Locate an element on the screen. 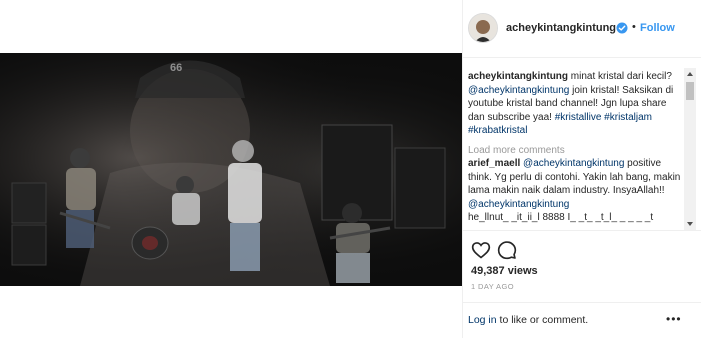 The width and height of the screenshot is (701, 338). scroll-down-arrow-icon is located at coordinates (690, 224).